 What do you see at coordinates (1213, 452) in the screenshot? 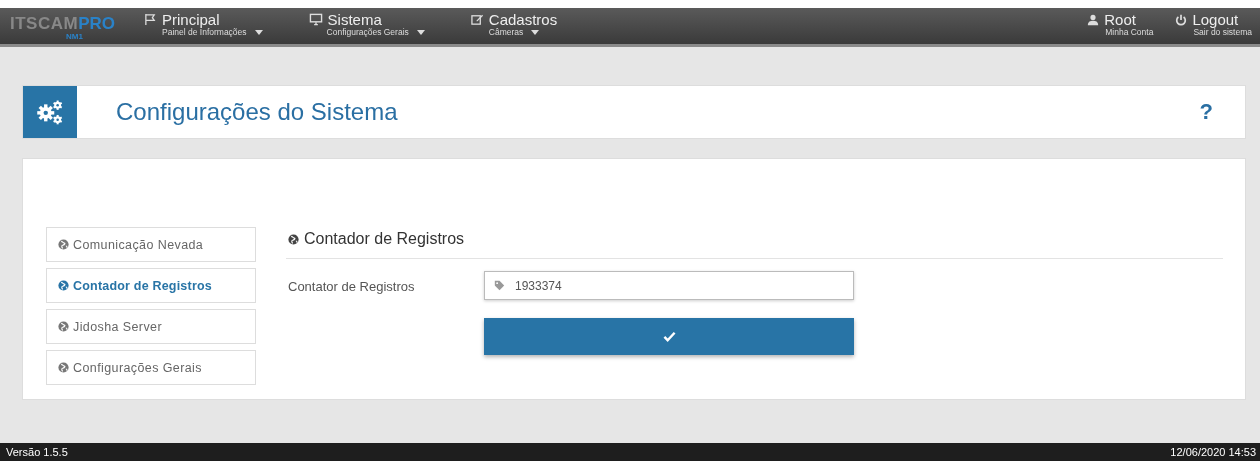
I see `datetime-text: 12/06/2020 14:53` at bounding box center [1213, 452].